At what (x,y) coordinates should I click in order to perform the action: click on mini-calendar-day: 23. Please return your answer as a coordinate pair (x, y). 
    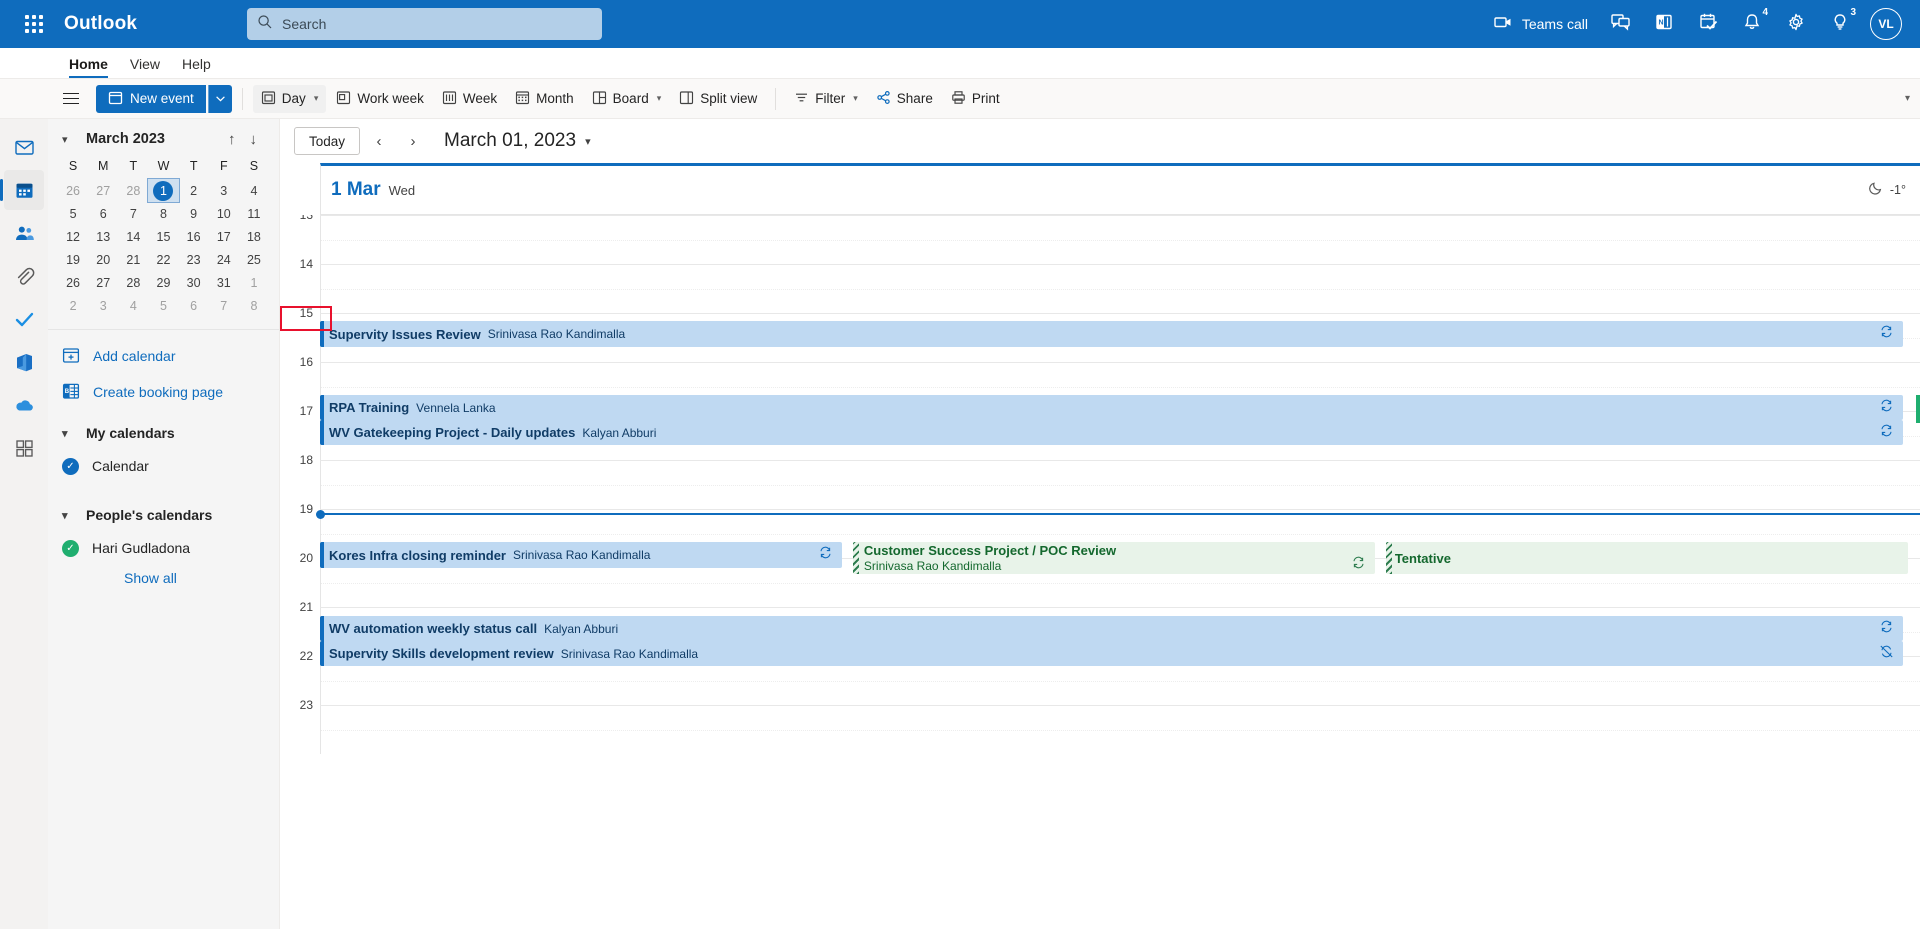
    Looking at the image, I should click on (194, 259).